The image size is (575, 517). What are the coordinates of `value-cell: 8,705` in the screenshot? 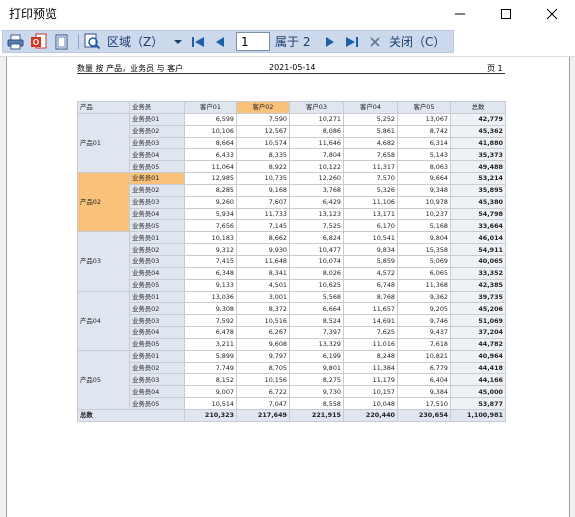 It's located at (263, 368).